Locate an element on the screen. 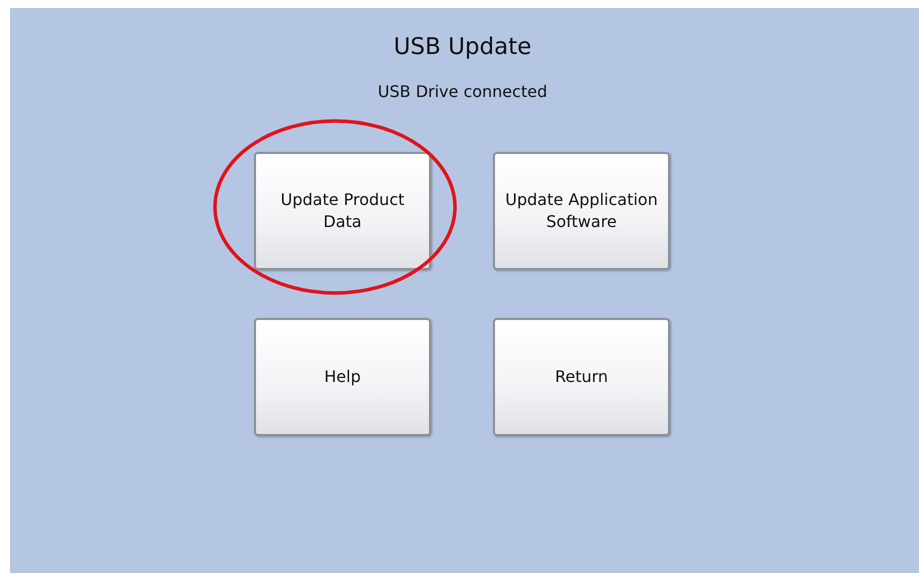 This screenshot has height=573, width=919. menu-button: Return is located at coordinates (581, 377).